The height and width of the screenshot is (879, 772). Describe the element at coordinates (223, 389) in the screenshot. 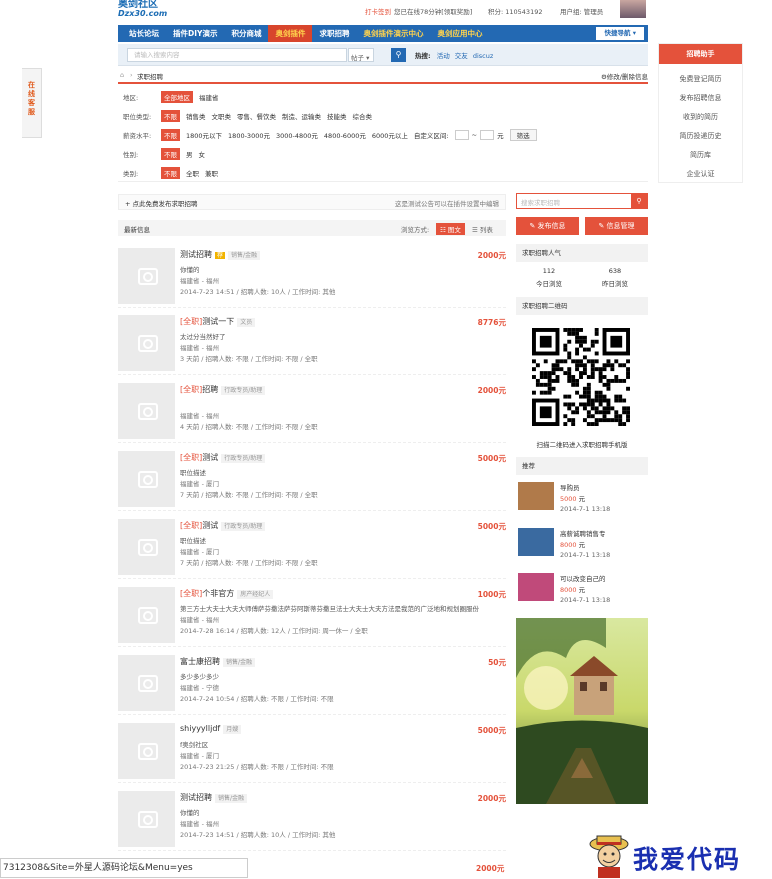

I see `listing-title: [全职]招聘 行政专员/助理` at that location.